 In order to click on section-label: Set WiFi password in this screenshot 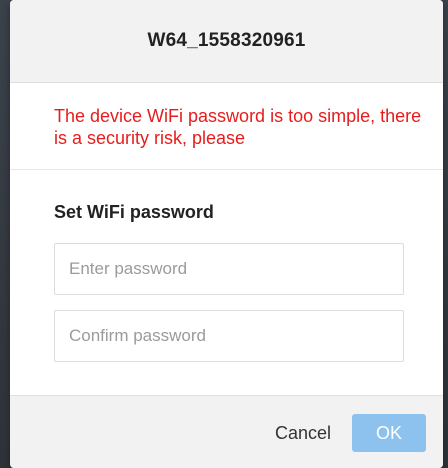, I will do `click(134, 212)`.